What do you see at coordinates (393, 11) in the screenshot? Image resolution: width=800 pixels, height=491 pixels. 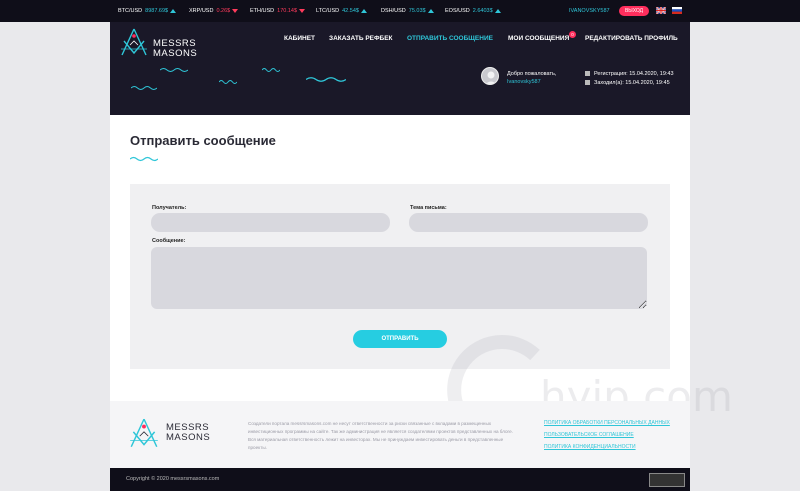 I see `ticker-pair: DSH/USD` at bounding box center [393, 11].